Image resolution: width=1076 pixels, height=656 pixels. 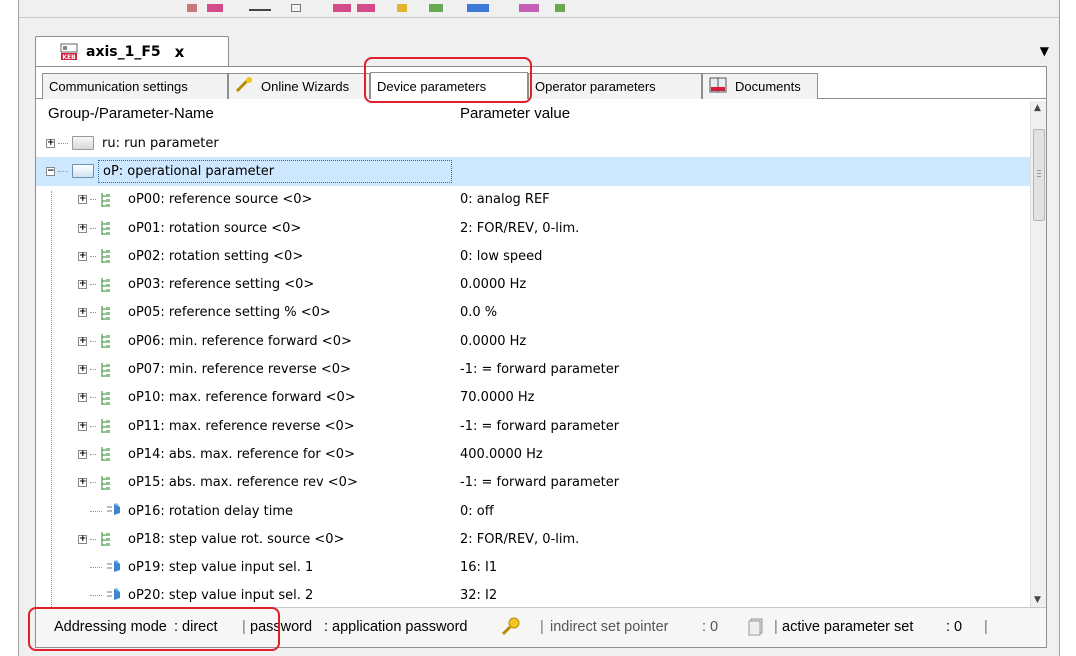 What do you see at coordinates (497, 397) in the screenshot?
I see `parameter-value: 70.0000 Hz` at bounding box center [497, 397].